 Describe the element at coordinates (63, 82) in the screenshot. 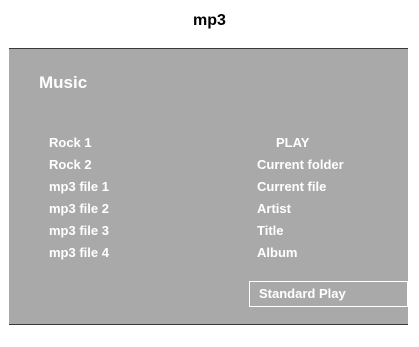

I see `screen-title: Music` at that location.